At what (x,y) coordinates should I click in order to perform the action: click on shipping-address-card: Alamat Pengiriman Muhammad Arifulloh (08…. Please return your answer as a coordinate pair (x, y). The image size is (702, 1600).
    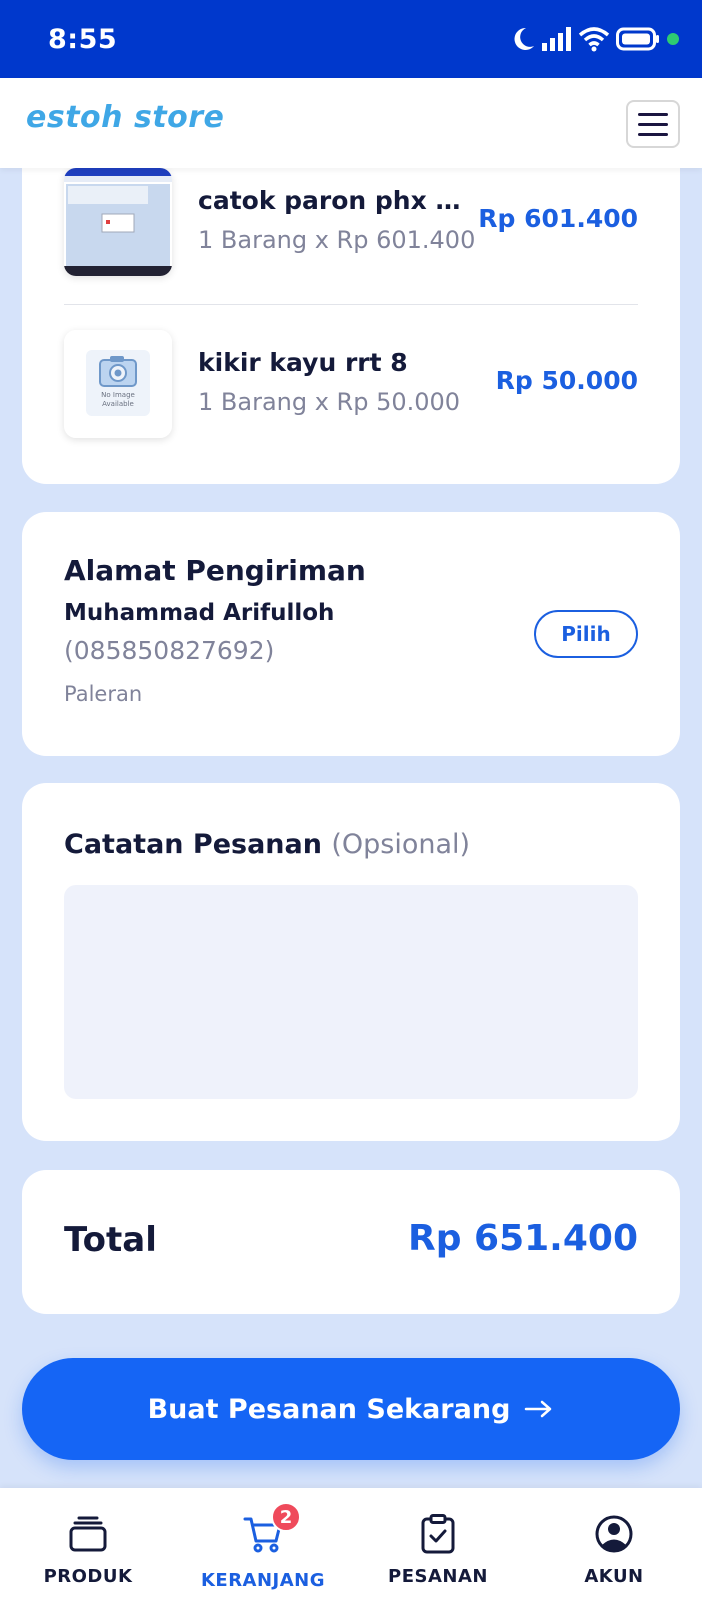
    Looking at the image, I should click on (351, 634).